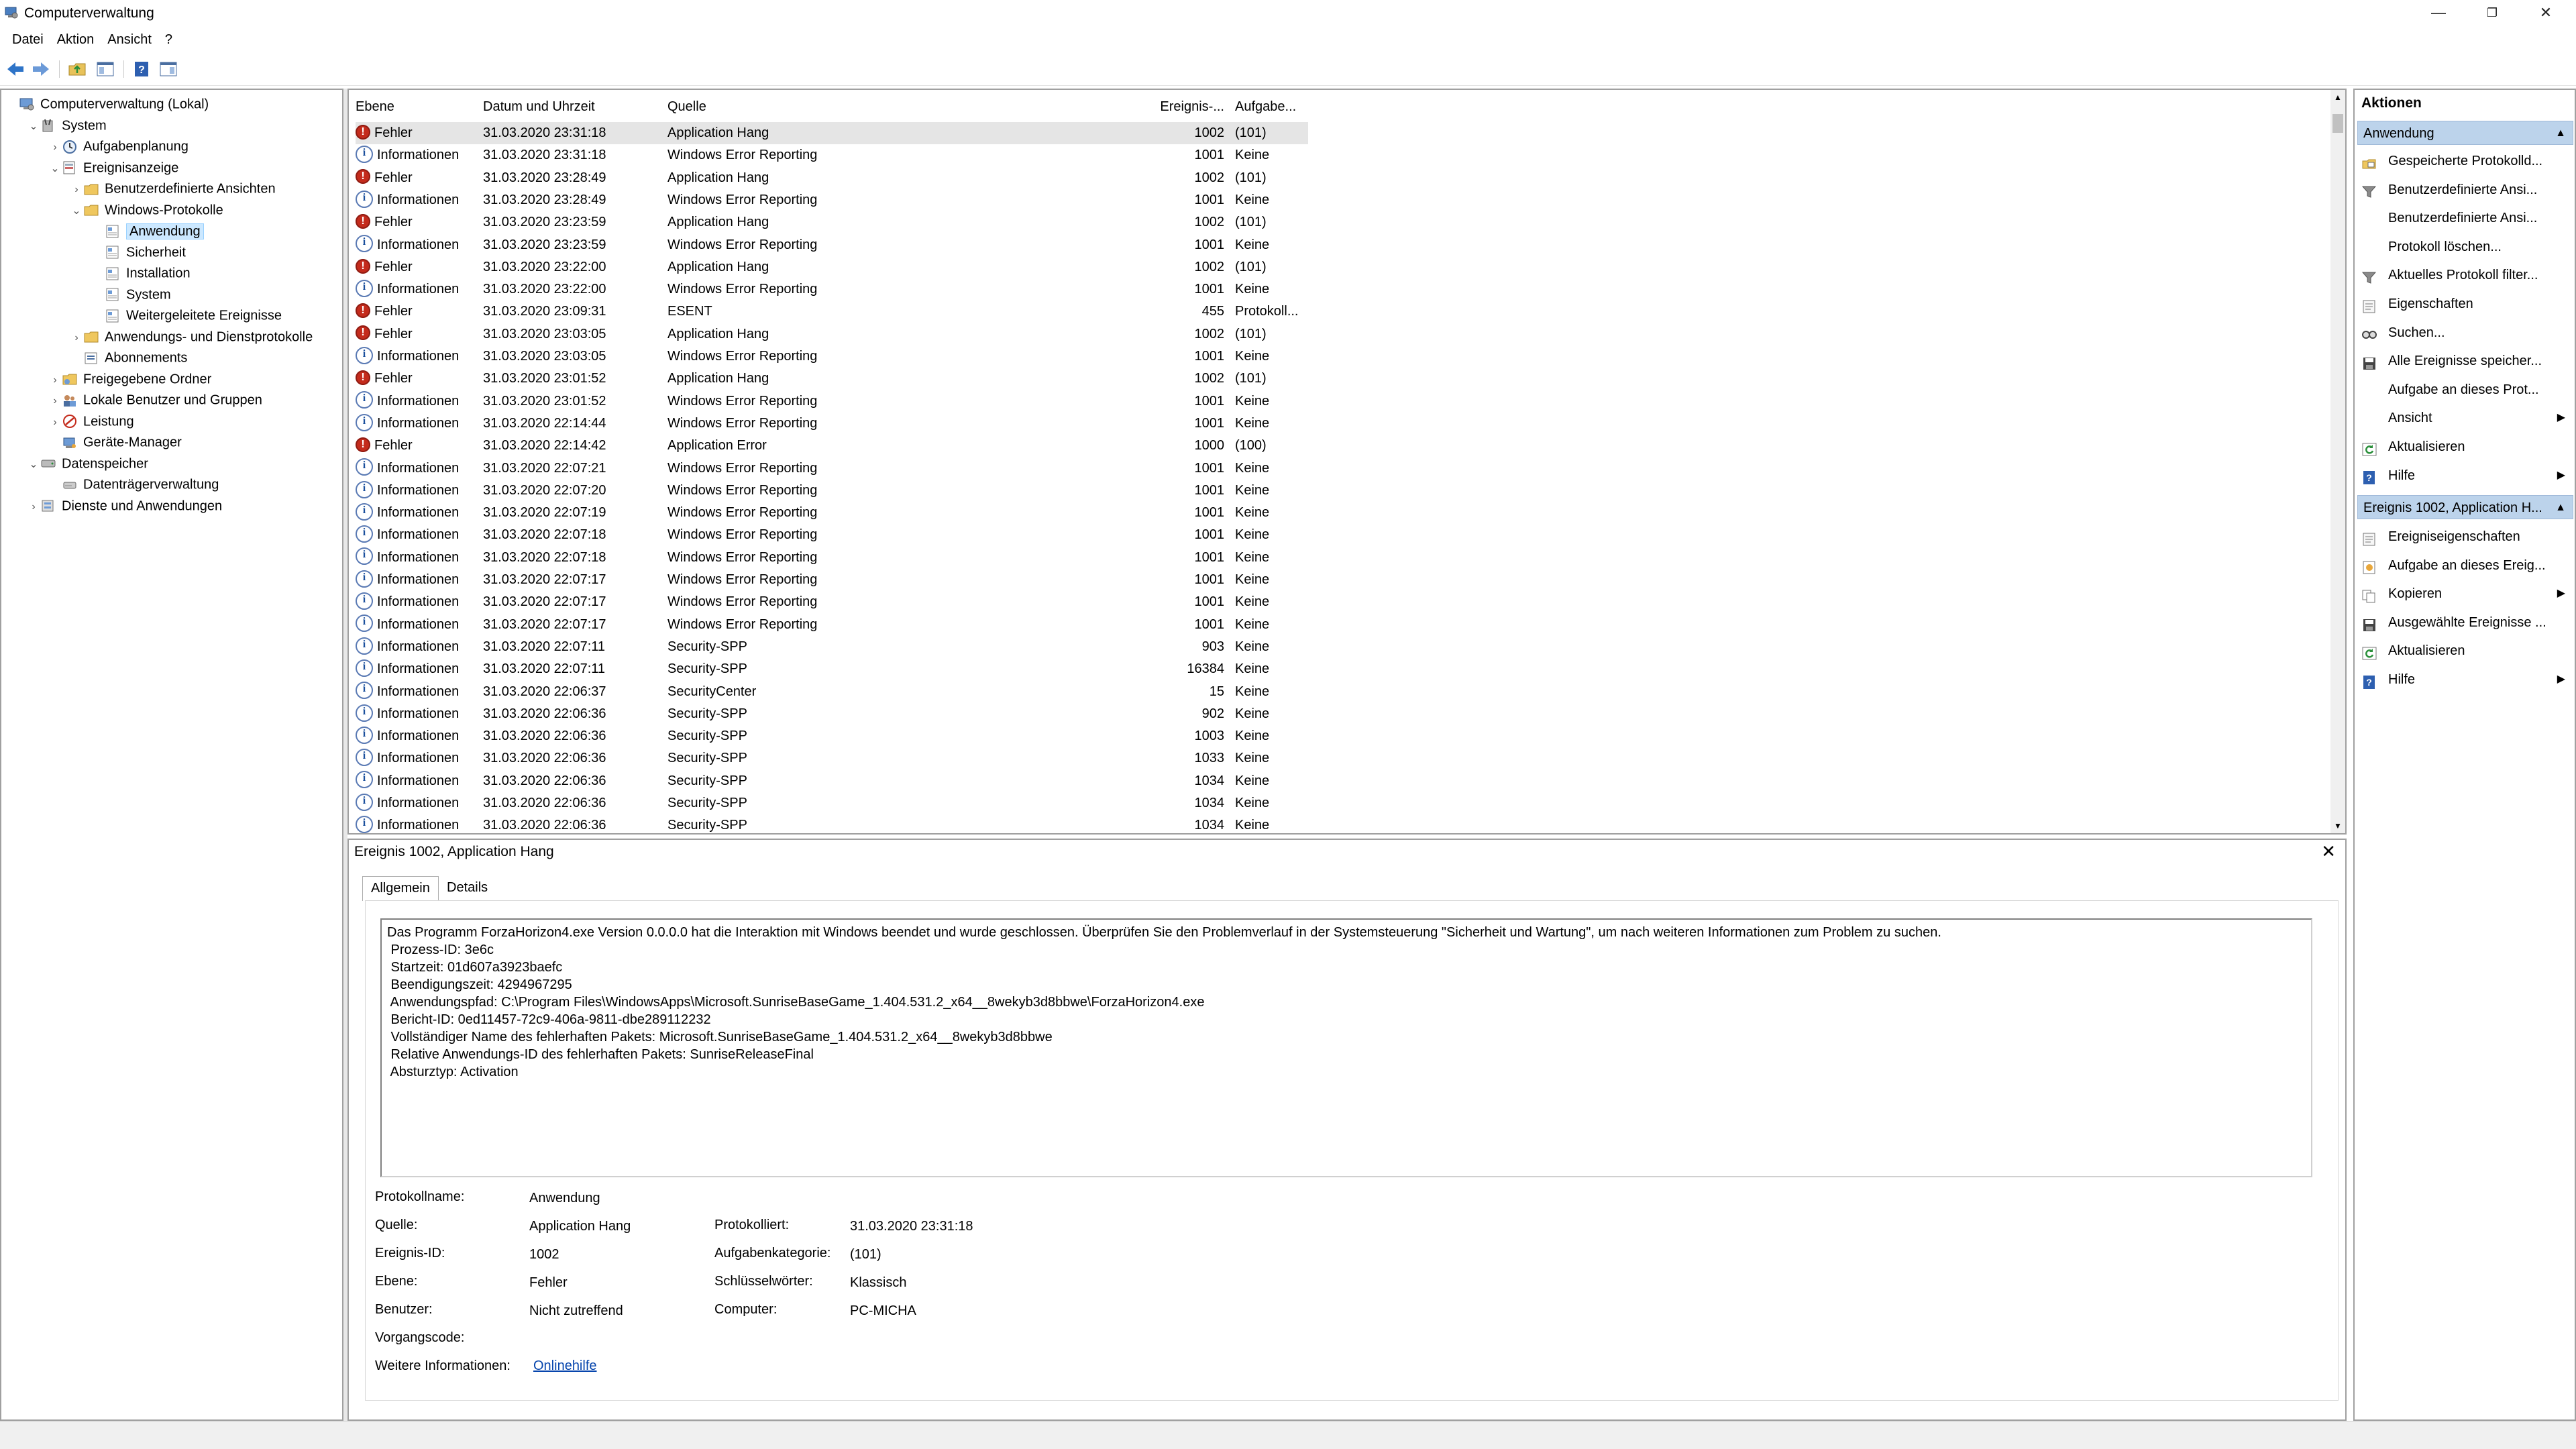 The image size is (2576, 1449). Describe the element at coordinates (115, 442) in the screenshot. I see `tree-item: Geräte-Manager` at that location.